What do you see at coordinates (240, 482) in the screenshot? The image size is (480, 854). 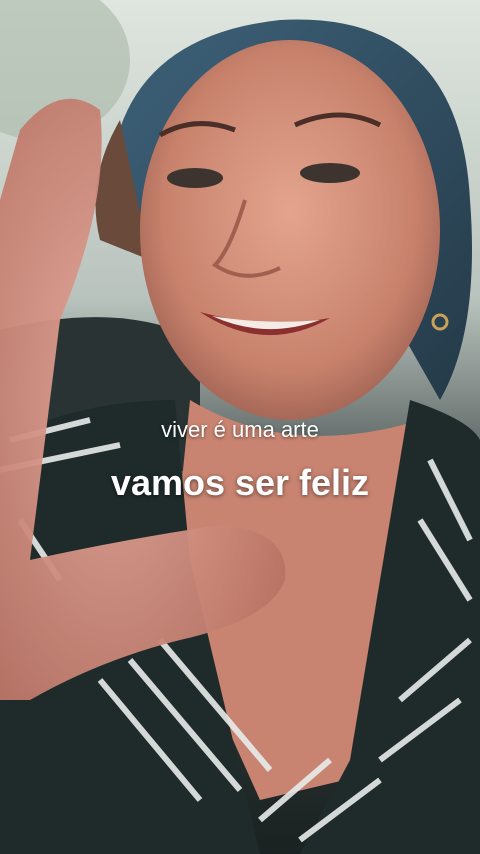 I see `caption-line-2: vamos ser feliz` at bounding box center [240, 482].